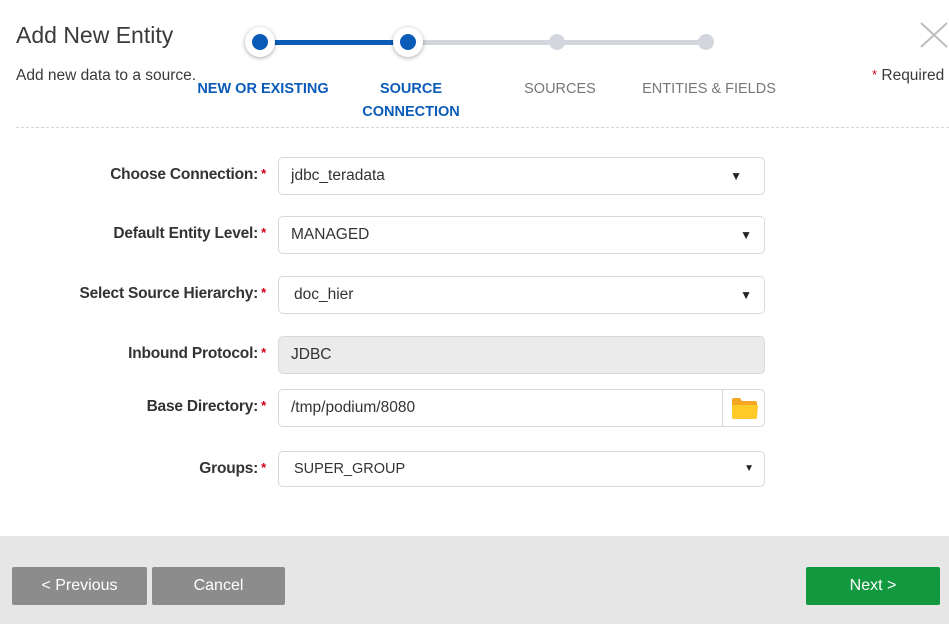  I want to click on step-1-marker, so click(260, 42).